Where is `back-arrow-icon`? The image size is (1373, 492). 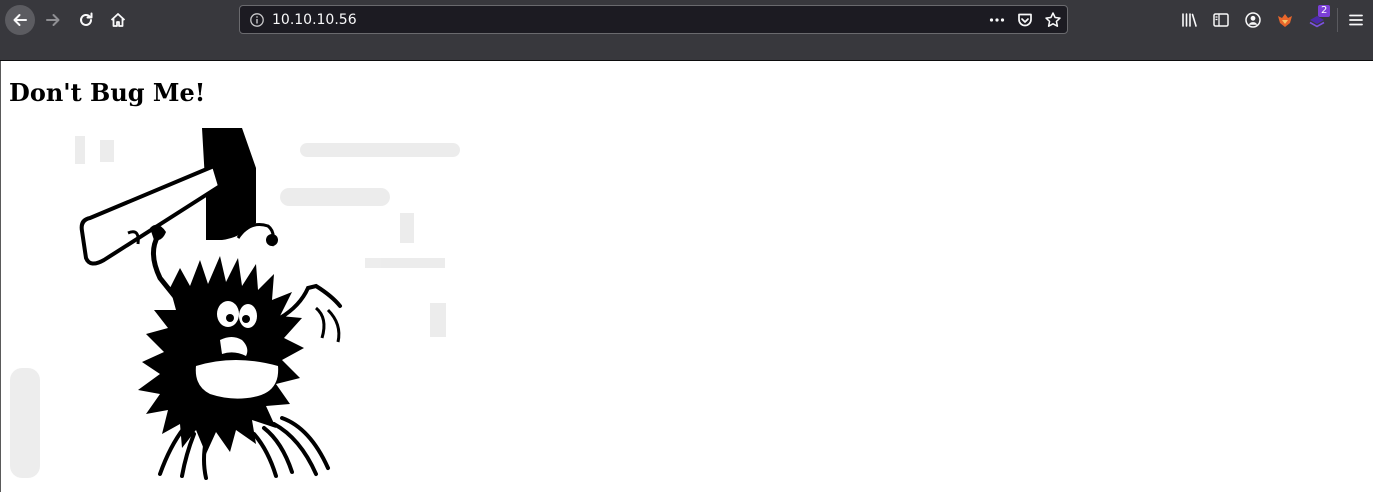 back-arrow-icon is located at coordinates (20, 20).